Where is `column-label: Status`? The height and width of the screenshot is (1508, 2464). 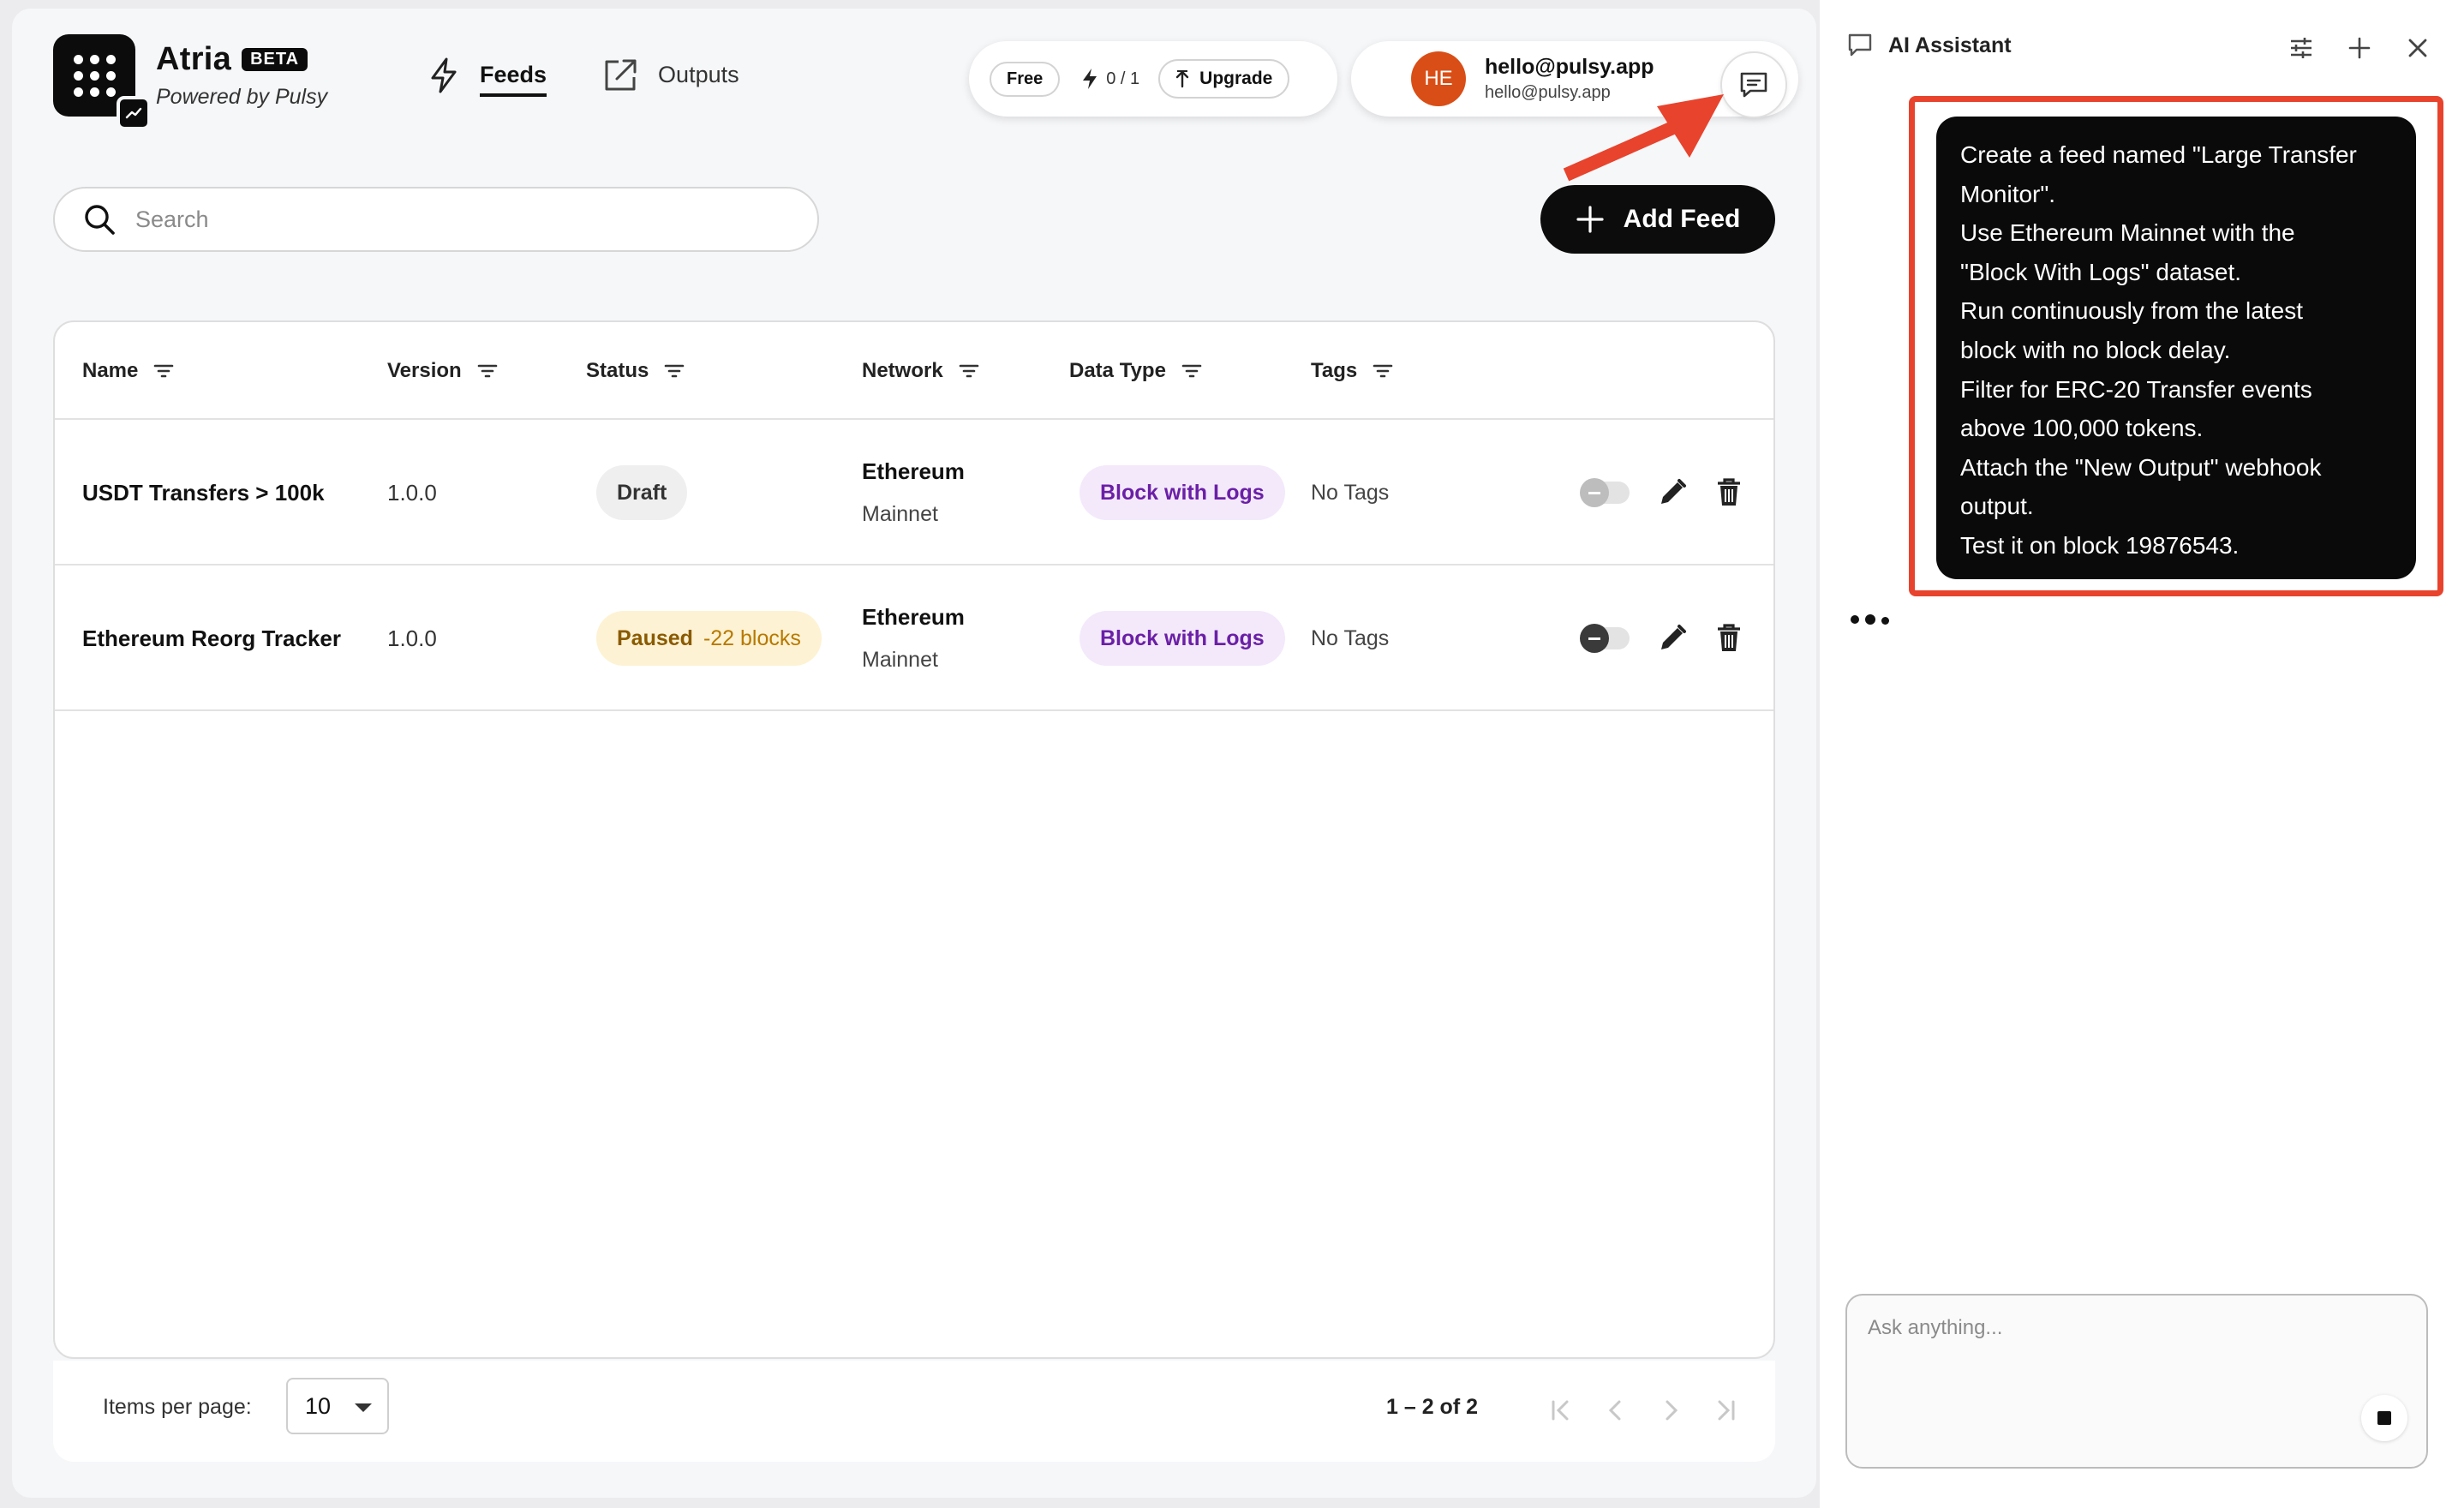 column-label: Status is located at coordinates (617, 371).